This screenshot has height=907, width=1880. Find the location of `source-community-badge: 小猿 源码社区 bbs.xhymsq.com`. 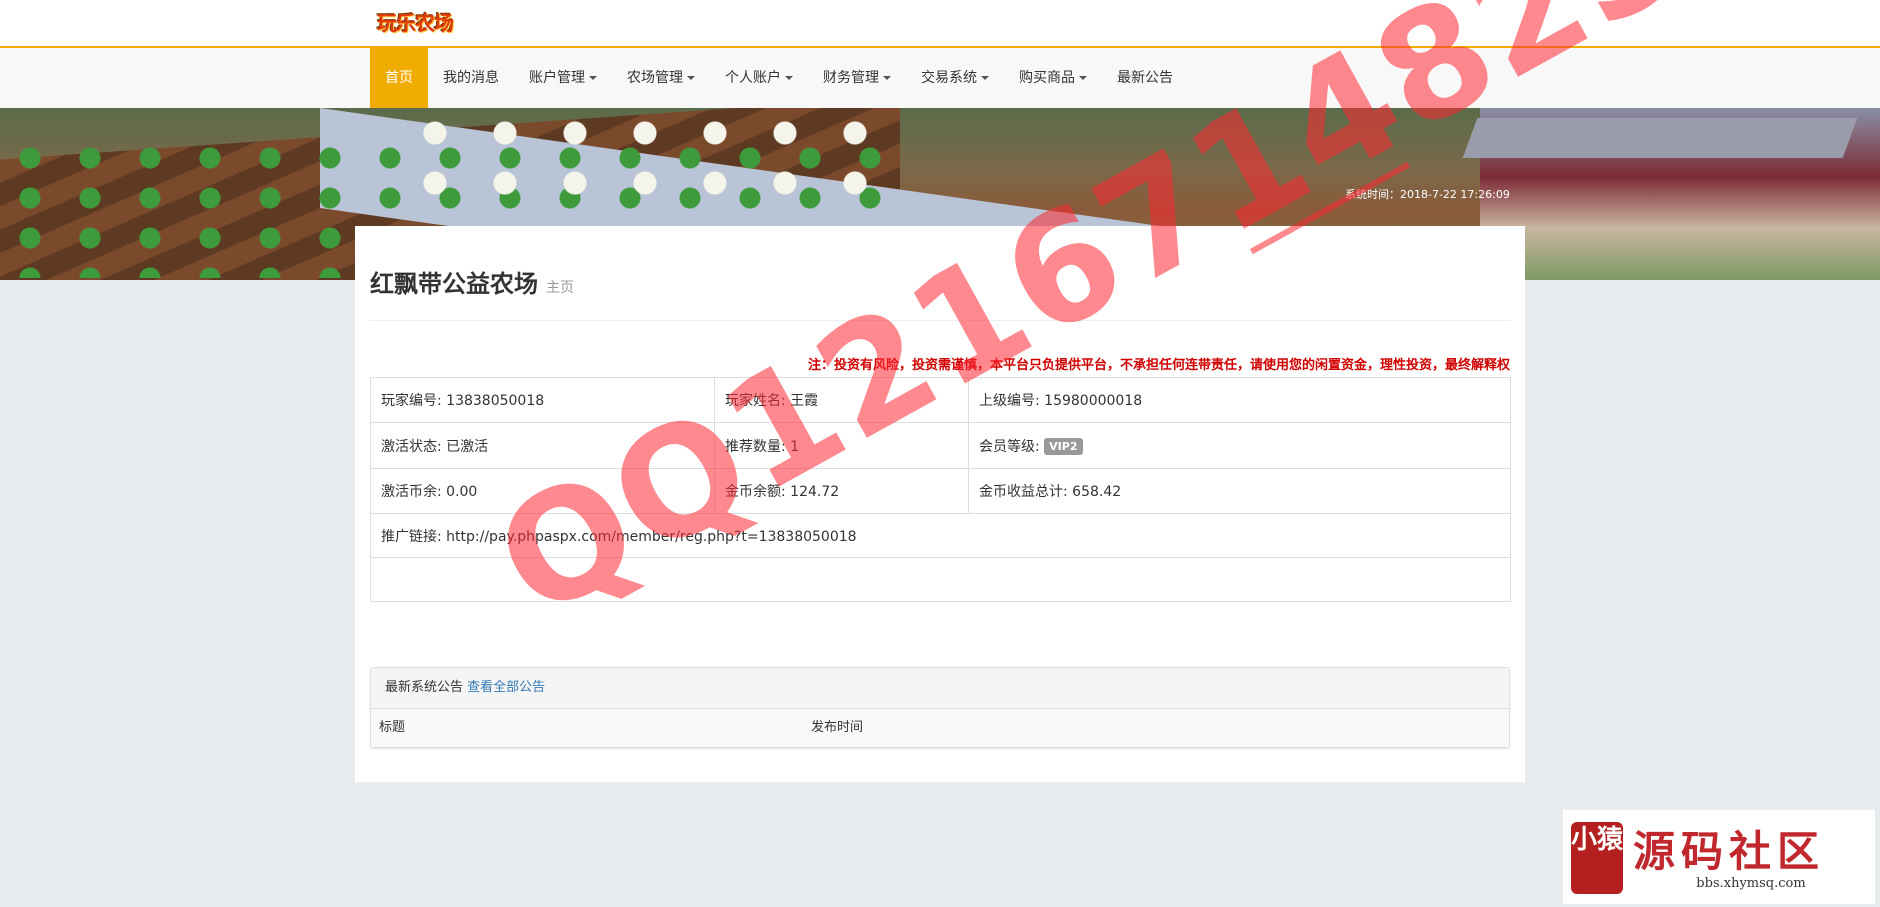

source-community-badge: 小猿 源码社区 bbs.xhymsq.com is located at coordinates (1719, 857).